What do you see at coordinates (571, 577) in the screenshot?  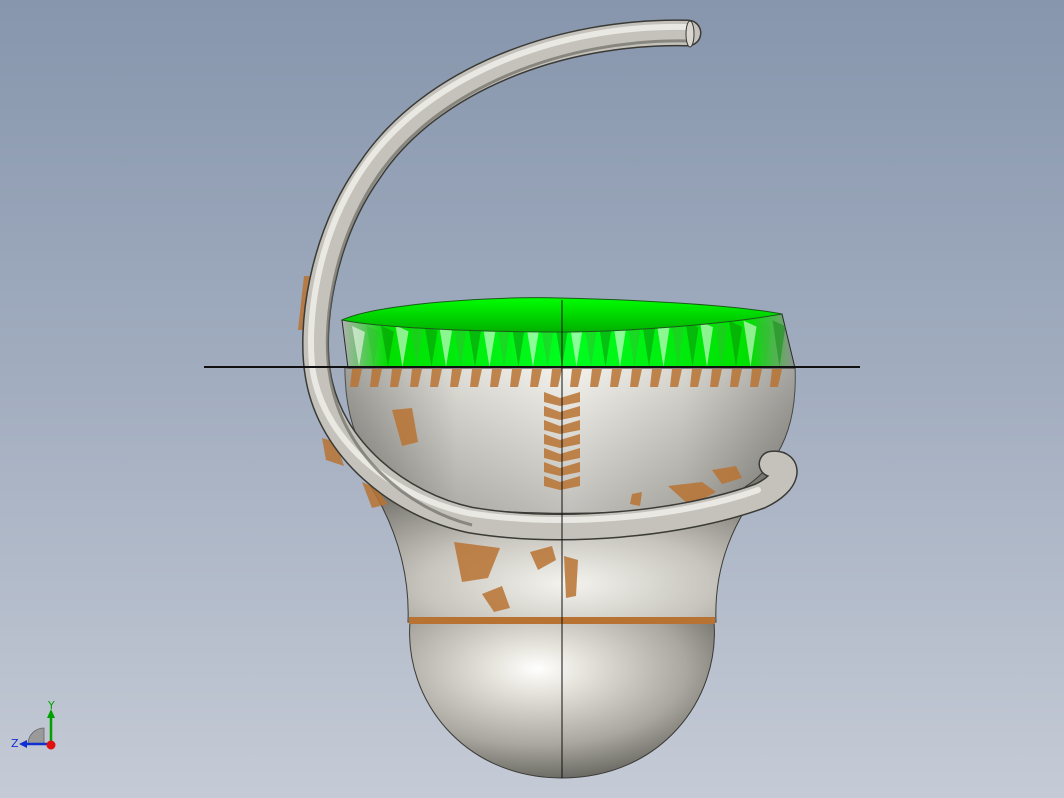 I see `copper-decal` at bounding box center [571, 577].